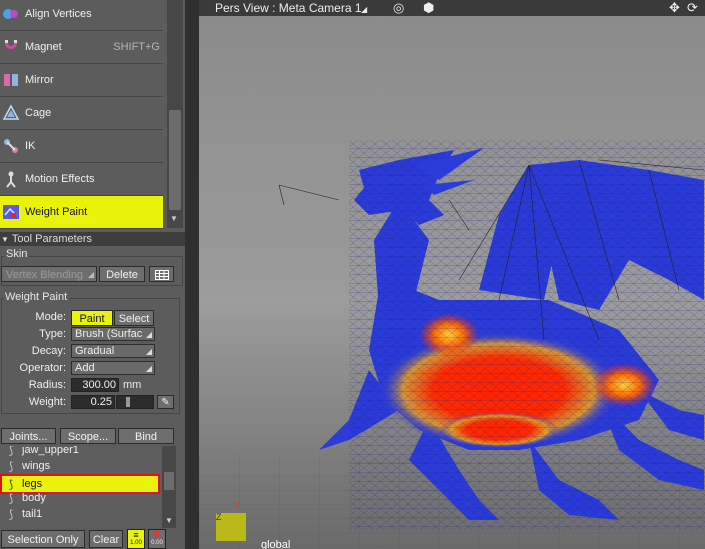 This screenshot has width=705, height=549. What do you see at coordinates (52, 334) in the screenshot?
I see `type-label: Type:` at bounding box center [52, 334].